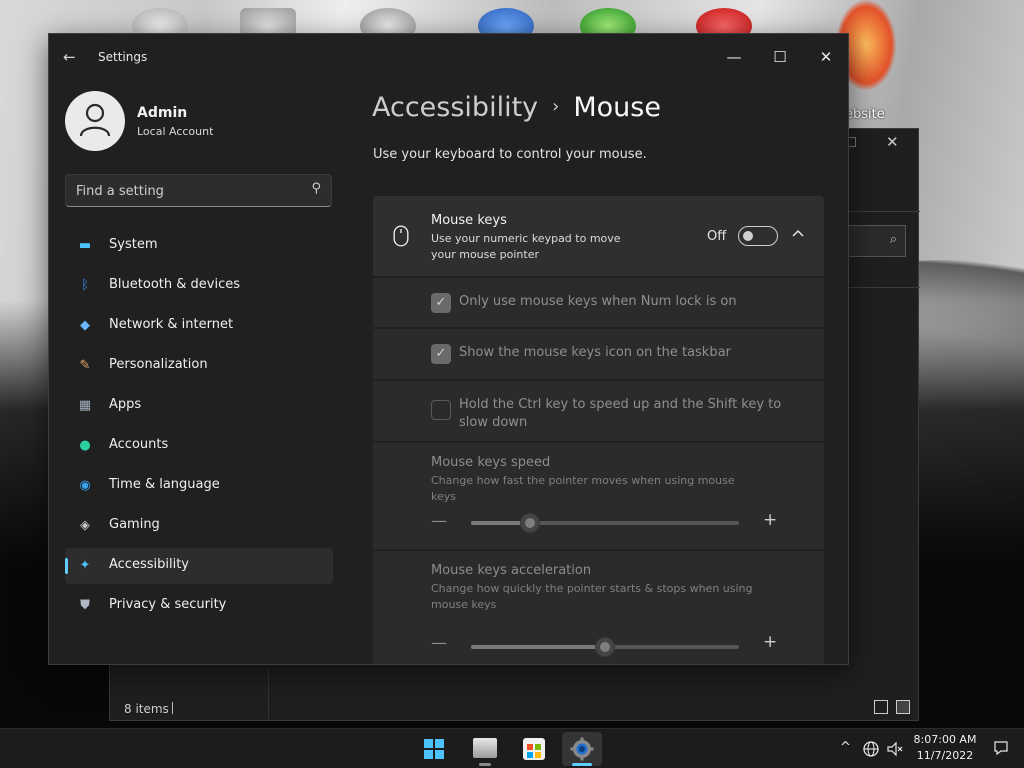  Describe the element at coordinates (582, 749) in the screenshot. I see `settings-taskbar-button` at that location.